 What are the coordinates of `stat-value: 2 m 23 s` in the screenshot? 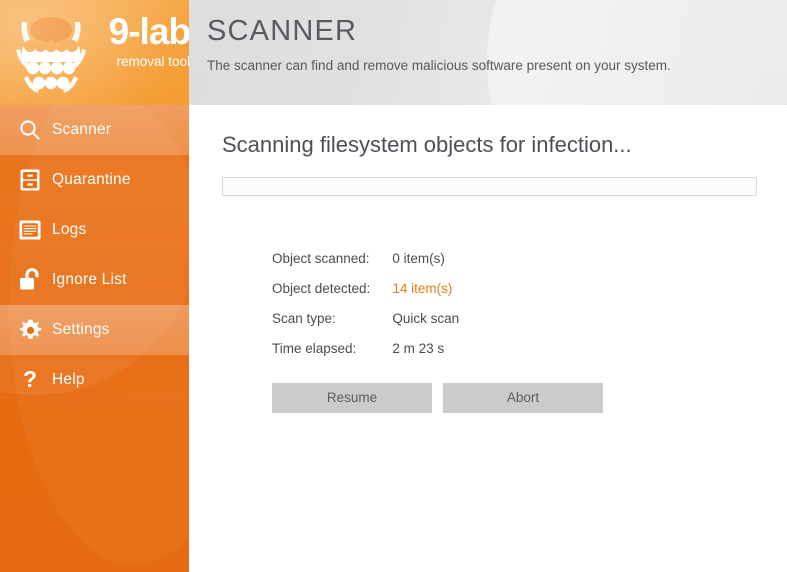 It's located at (418, 348).